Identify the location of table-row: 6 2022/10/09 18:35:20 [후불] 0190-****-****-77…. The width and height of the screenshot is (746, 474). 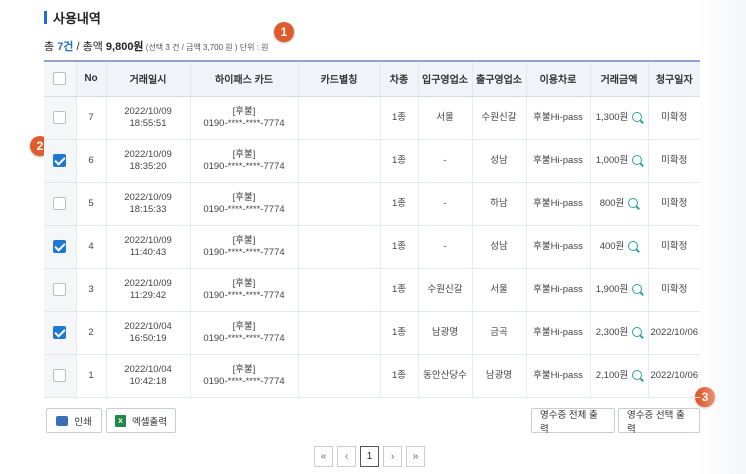
(372, 161).